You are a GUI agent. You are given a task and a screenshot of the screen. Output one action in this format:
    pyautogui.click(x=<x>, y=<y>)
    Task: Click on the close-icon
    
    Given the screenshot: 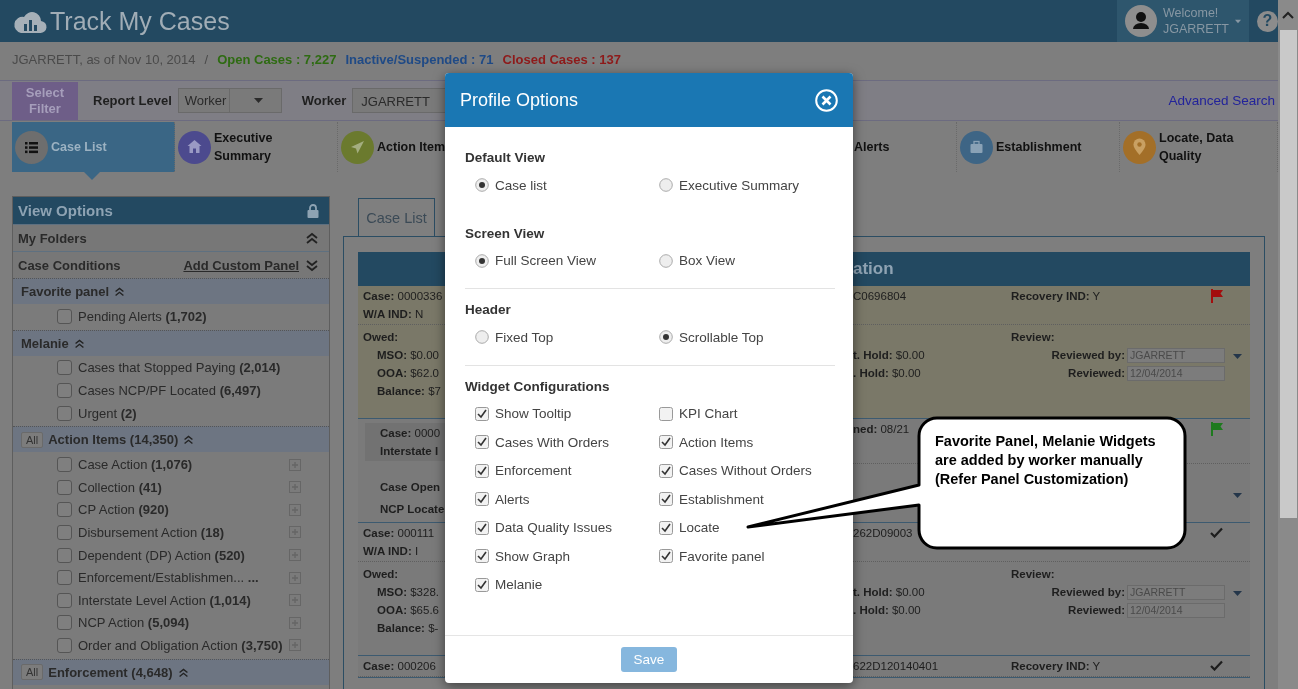 What is the action you would take?
    pyautogui.click(x=826, y=100)
    